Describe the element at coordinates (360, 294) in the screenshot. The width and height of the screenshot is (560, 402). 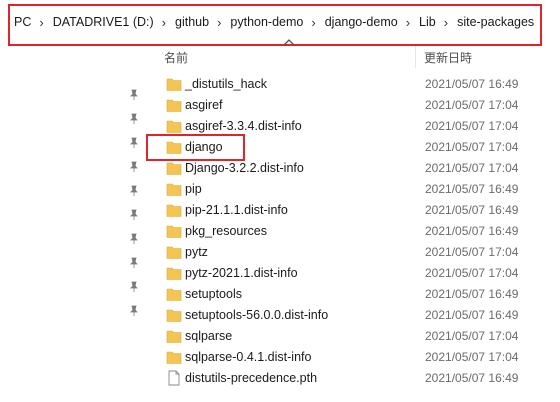
I see `list-item: setuptools 2021/05/07 16:49` at that location.